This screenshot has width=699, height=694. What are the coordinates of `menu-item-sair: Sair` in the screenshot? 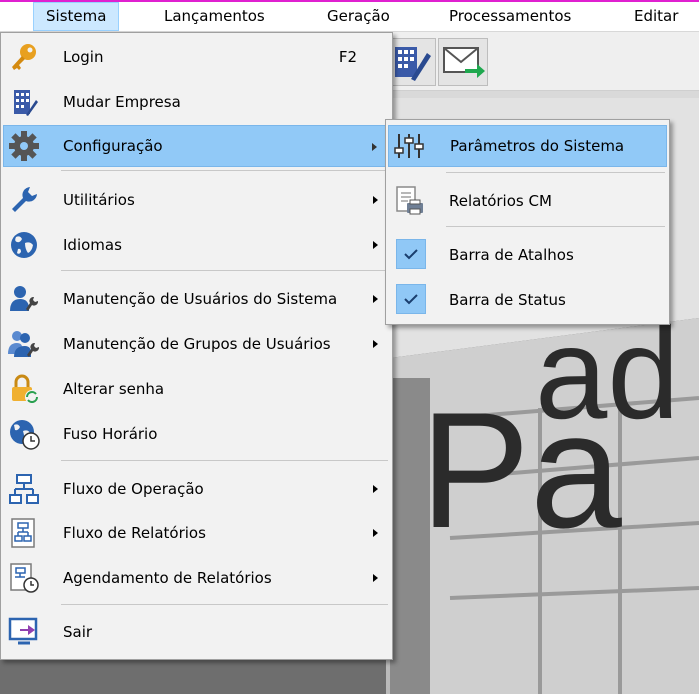 It's located at (196, 632).